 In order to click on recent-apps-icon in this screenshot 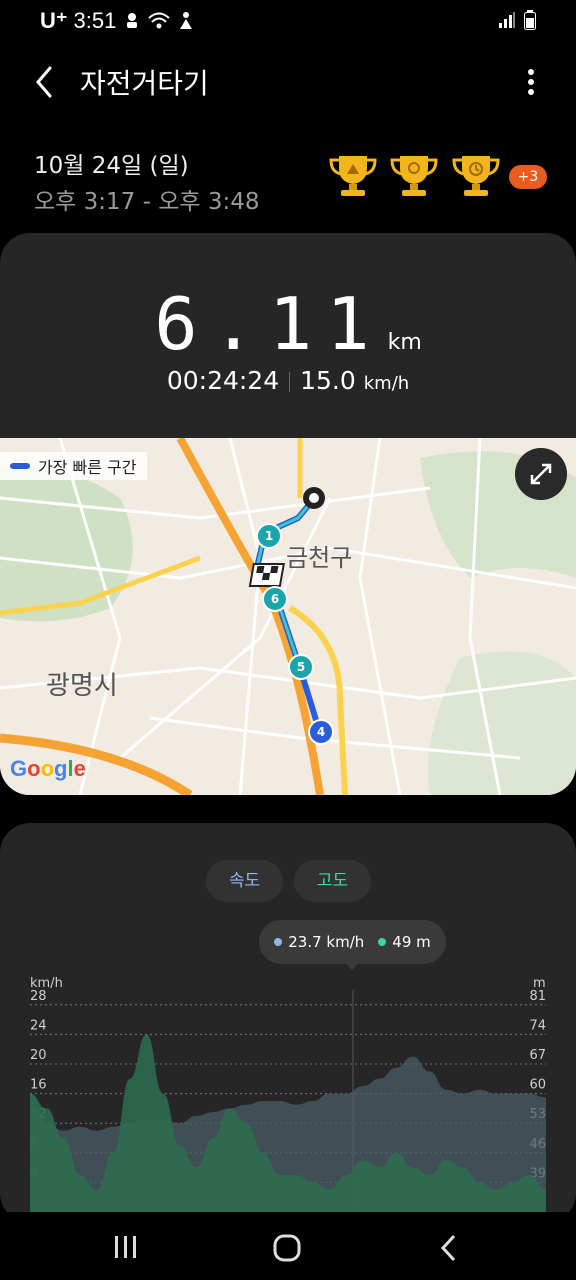, I will do `click(126, 1247)`.